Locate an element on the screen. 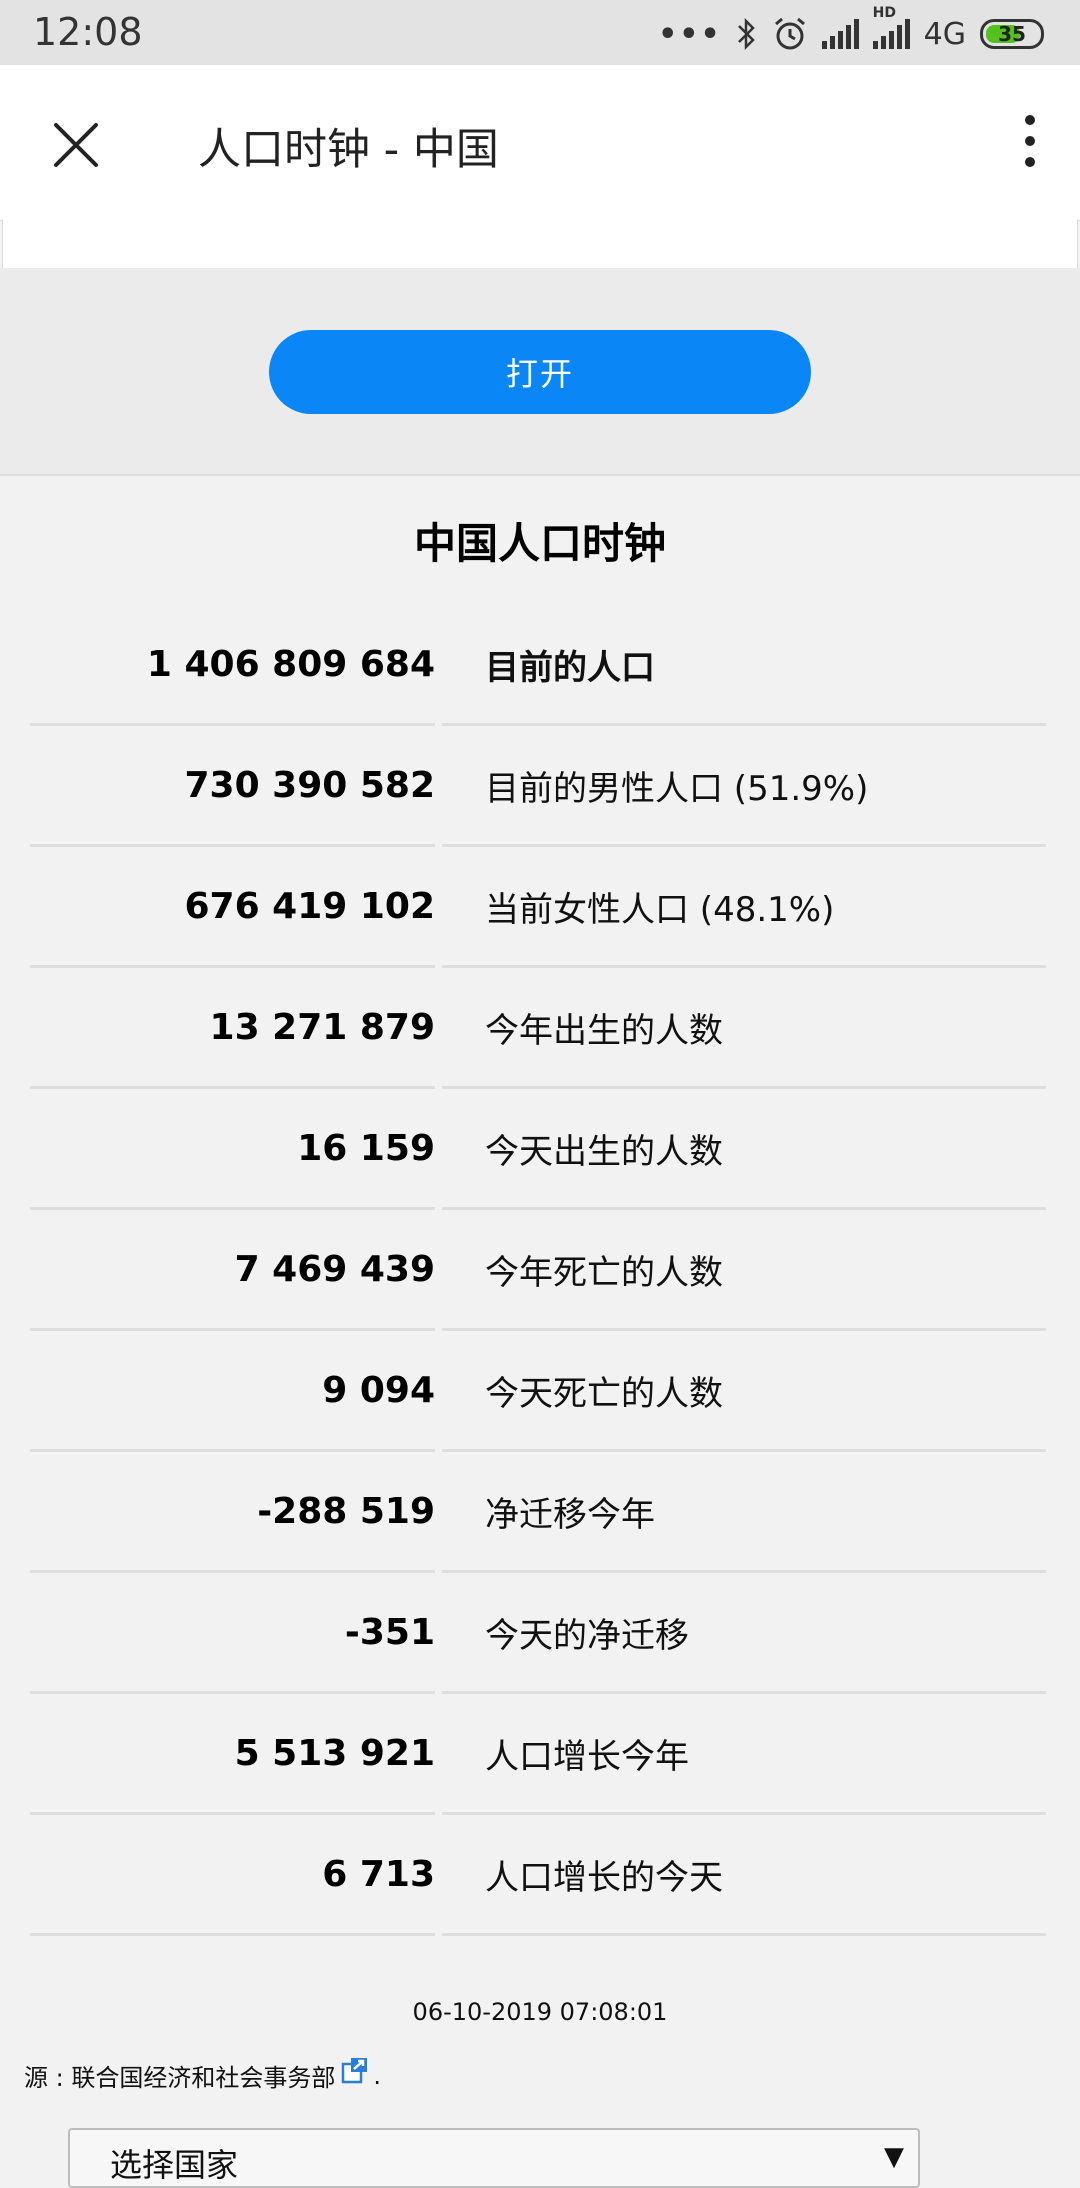 This screenshot has width=1080, height=2188. timestamp: 06-10-2019 07:08:01 is located at coordinates (540, 2012).